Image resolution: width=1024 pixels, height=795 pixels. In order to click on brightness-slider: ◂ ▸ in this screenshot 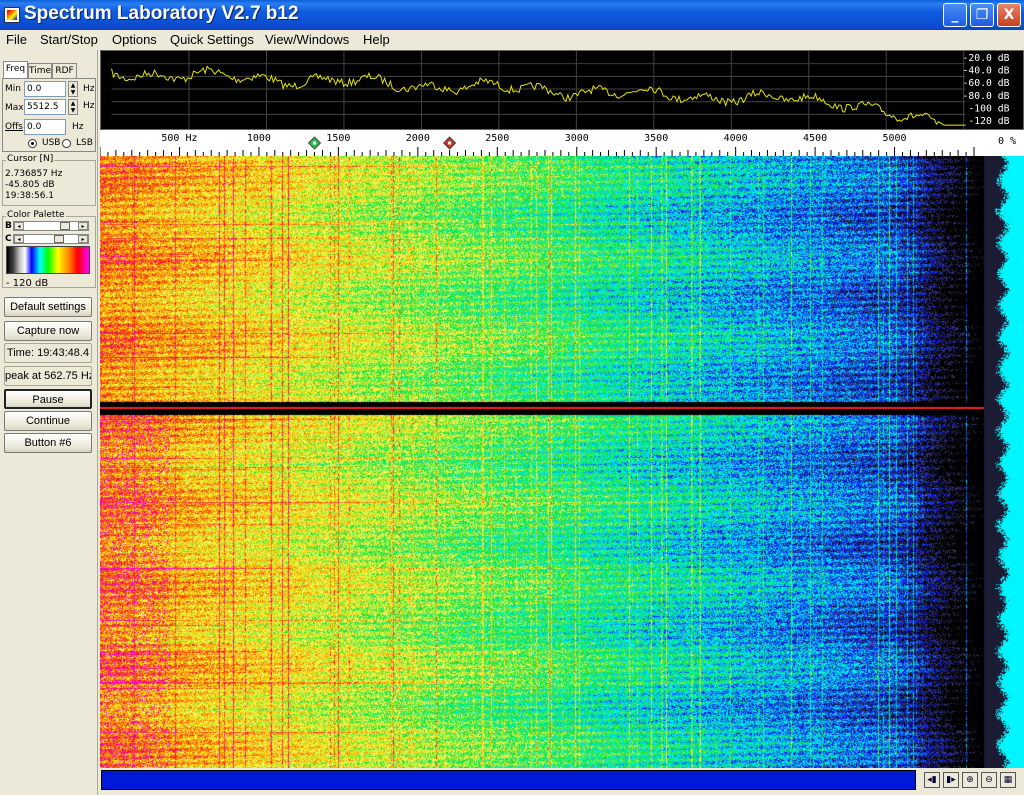, I will do `click(51, 226)`.